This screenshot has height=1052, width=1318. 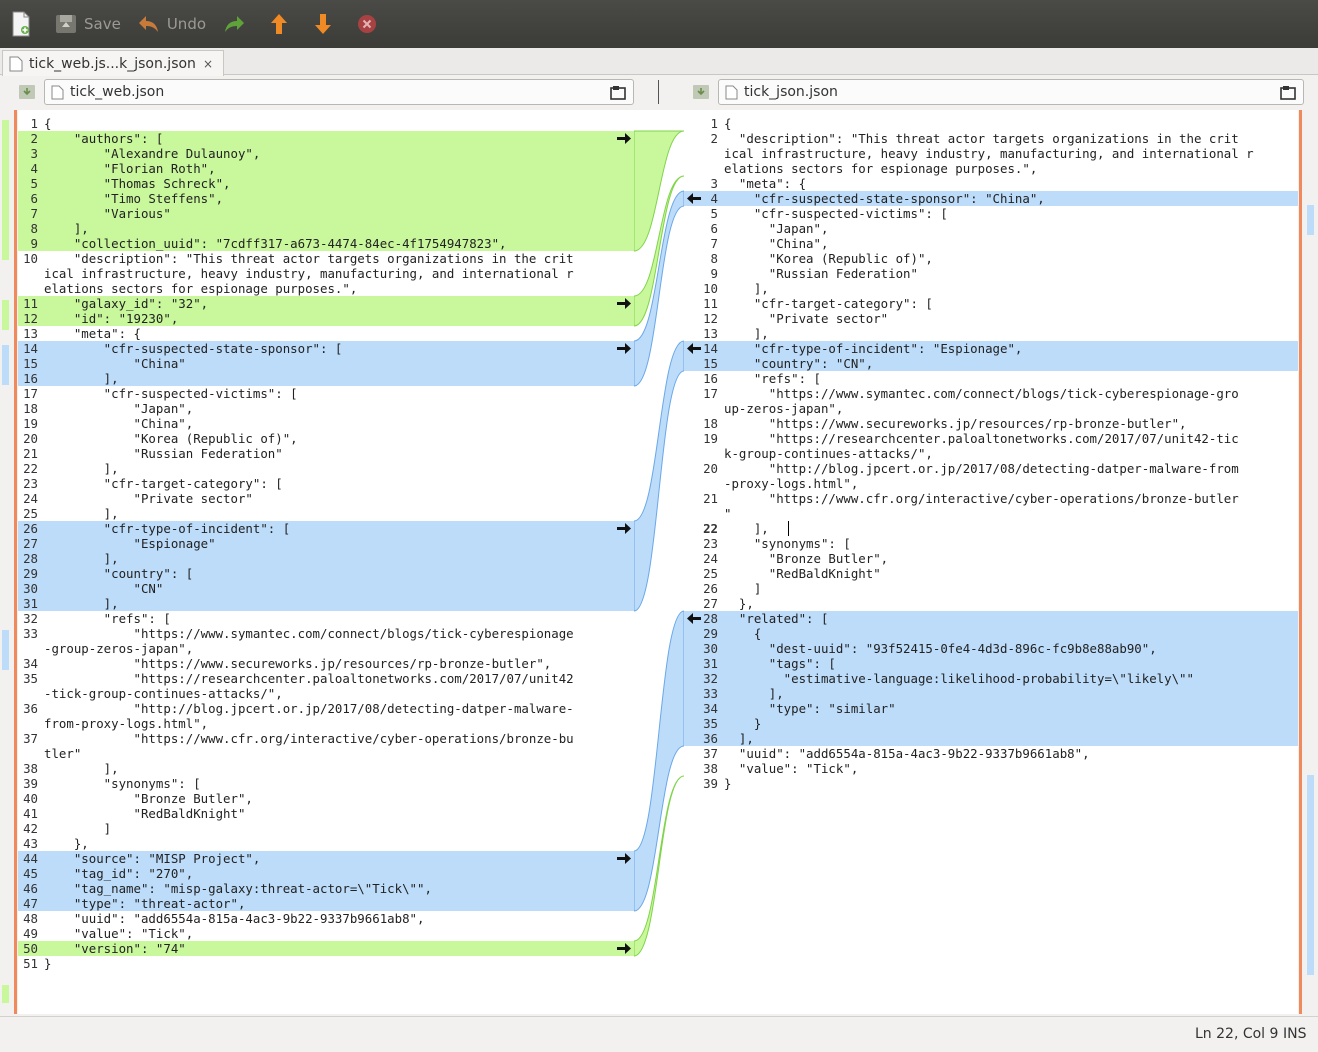 What do you see at coordinates (208, 64) in the screenshot?
I see `tab-close-button: ×` at bounding box center [208, 64].